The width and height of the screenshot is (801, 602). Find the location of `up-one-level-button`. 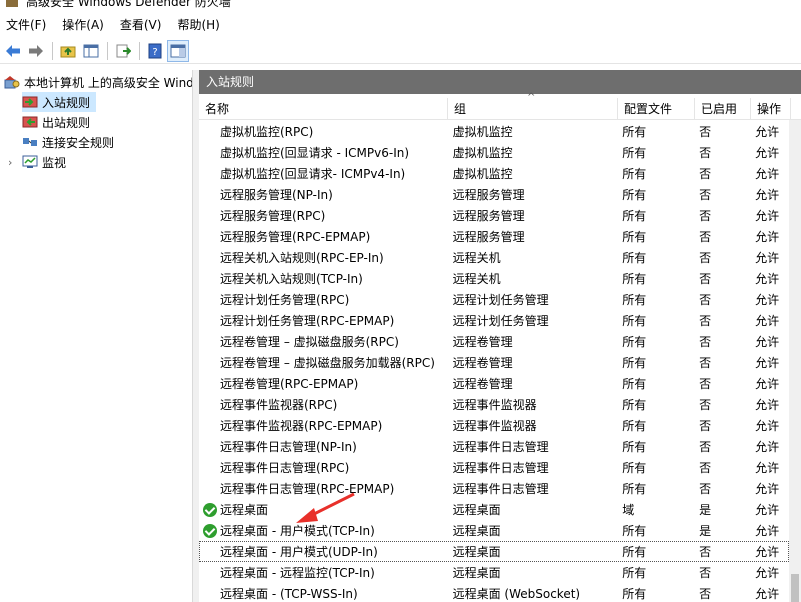

up-one-level-button is located at coordinates (68, 51).